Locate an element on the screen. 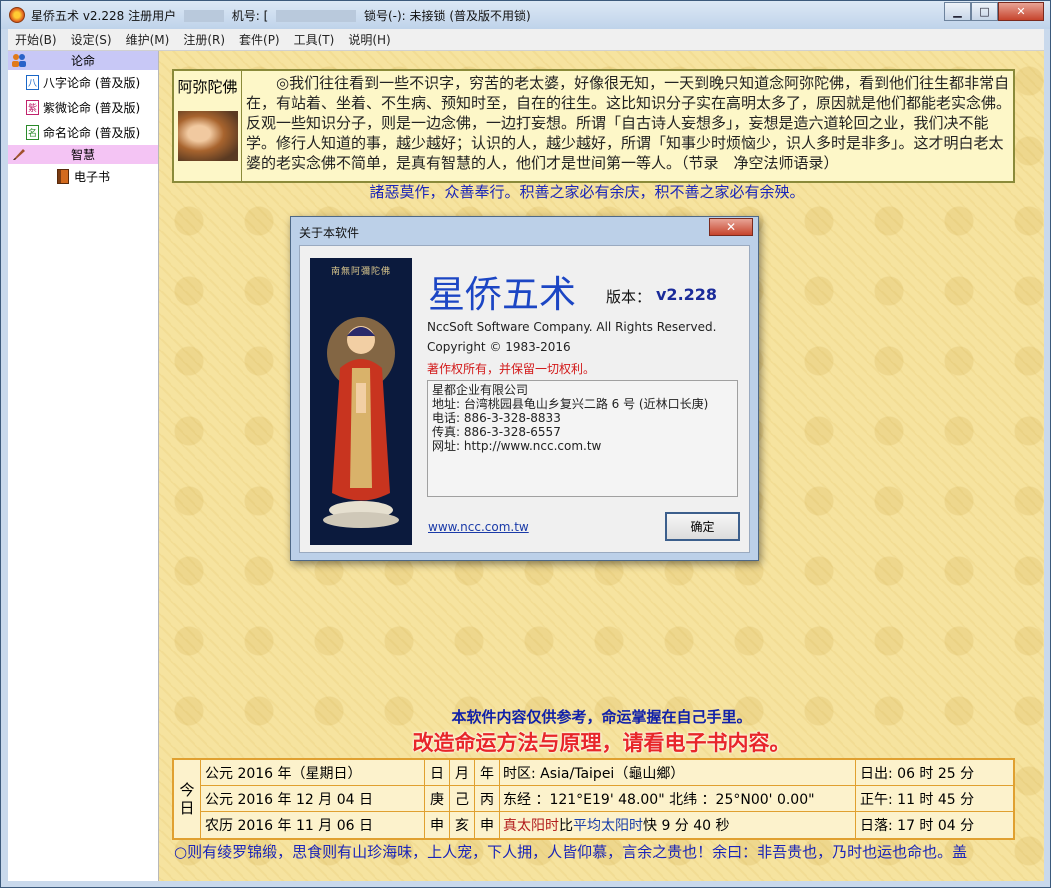 This screenshot has width=1051, height=888. menu-settings: 设定(S) is located at coordinates (91, 39).